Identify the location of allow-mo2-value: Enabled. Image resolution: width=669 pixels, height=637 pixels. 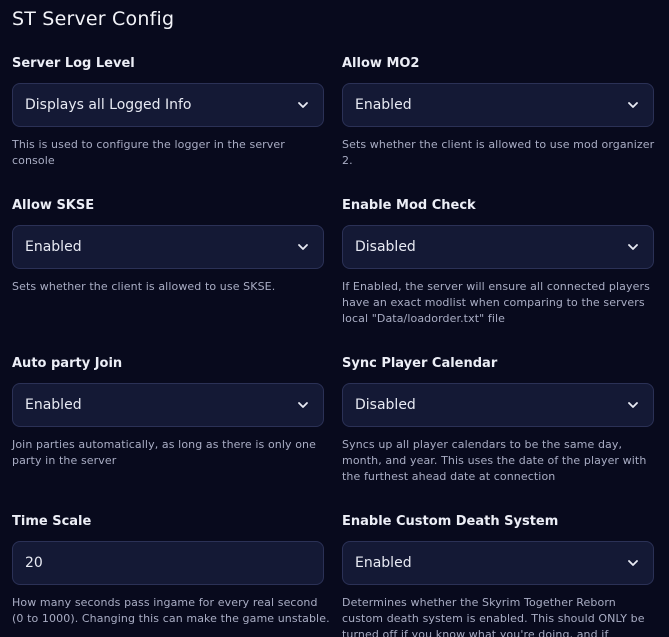
(383, 105).